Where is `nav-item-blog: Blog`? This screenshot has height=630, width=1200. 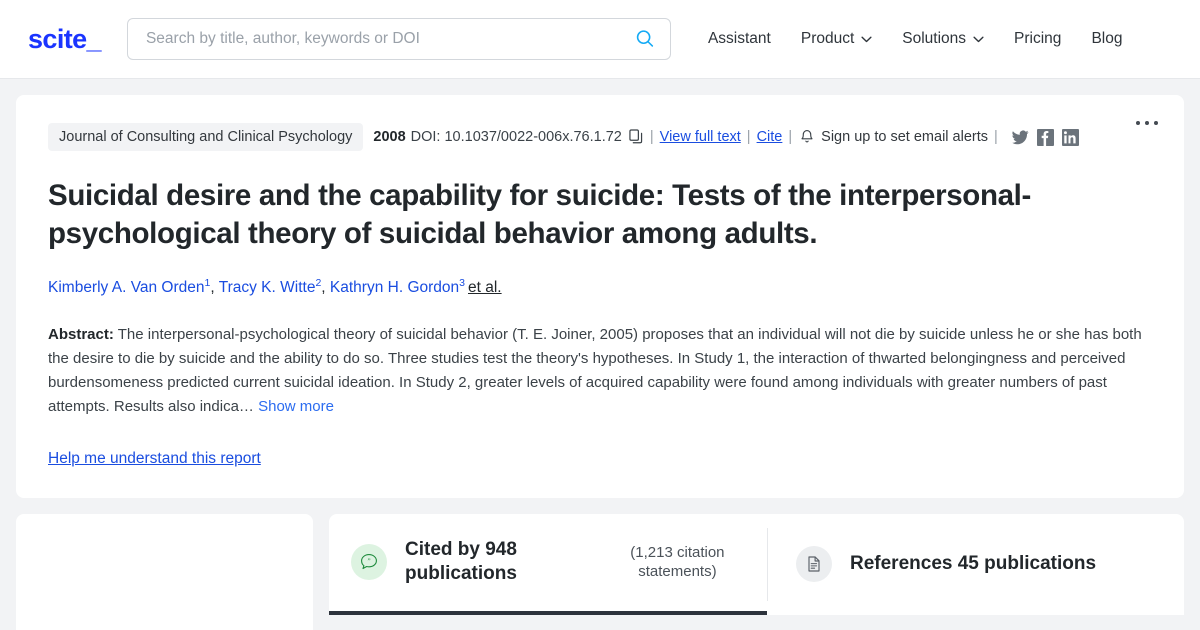
nav-item-blog: Blog is located at coordinates (1106, 39).